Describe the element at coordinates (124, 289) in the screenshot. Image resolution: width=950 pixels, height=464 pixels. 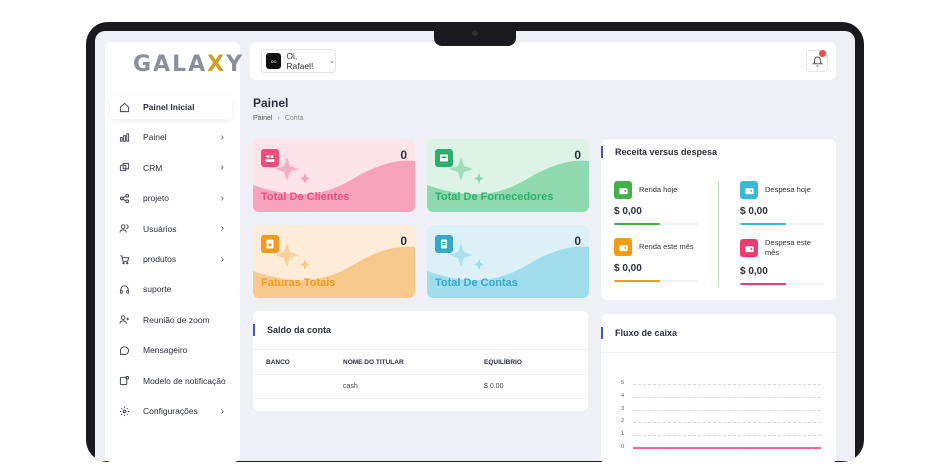
I see `headset-icon` at that location.